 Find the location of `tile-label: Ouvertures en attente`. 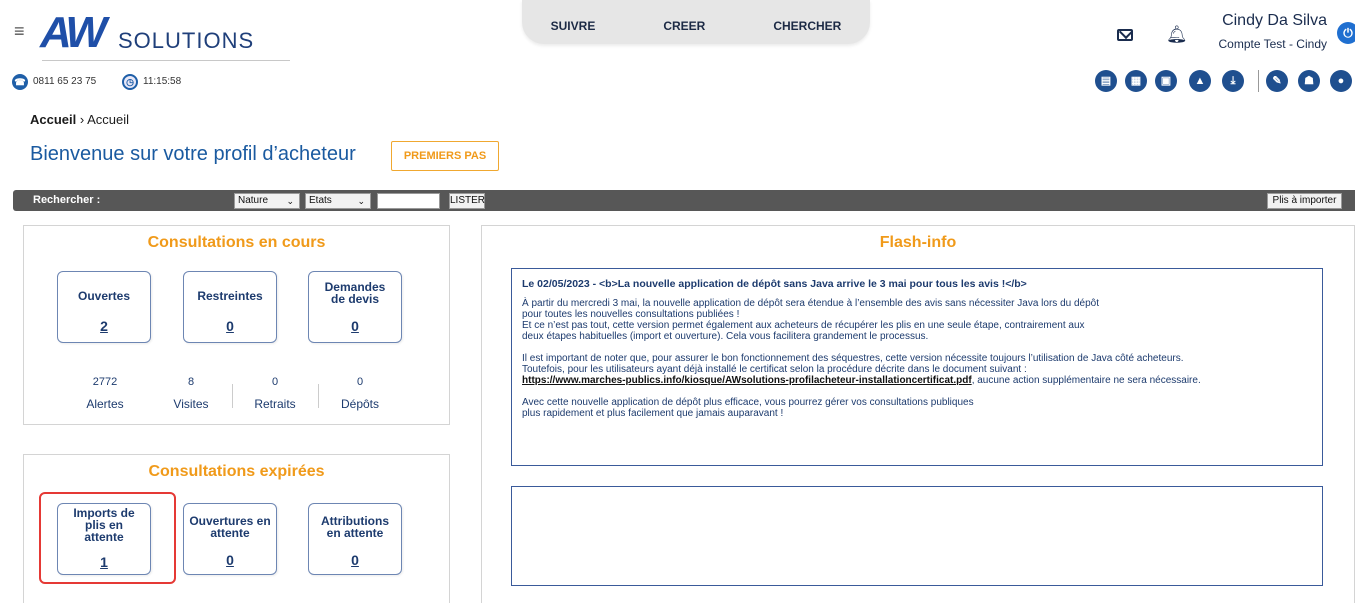

tile-label: Ouvertures en attente is located at coordinates (230, 527).